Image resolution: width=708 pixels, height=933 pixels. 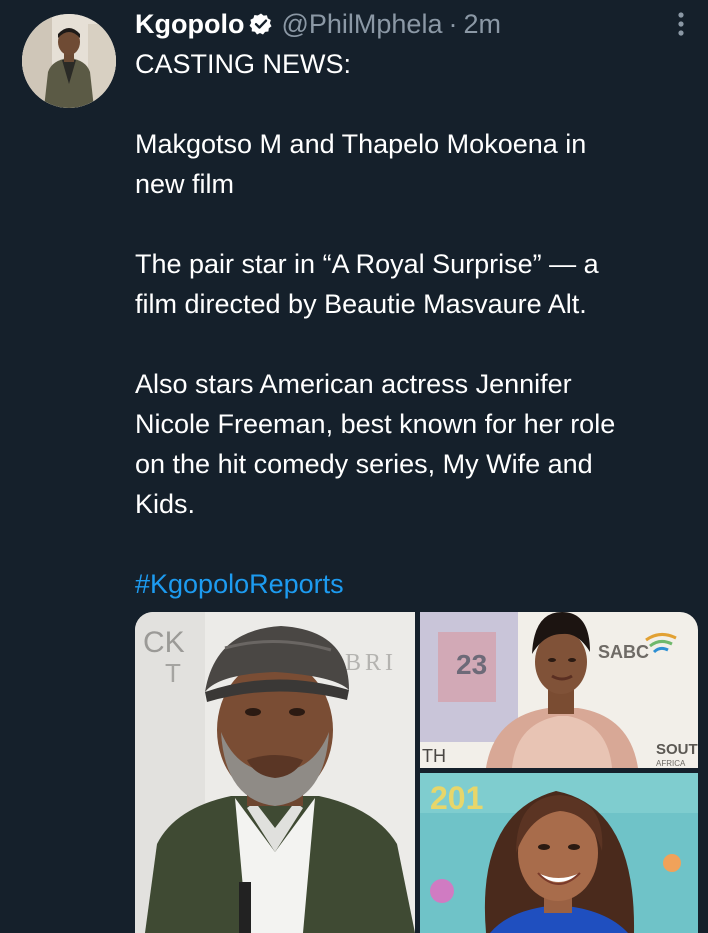 I want to click on backdrop-text: T, so click(x=173, y=673).